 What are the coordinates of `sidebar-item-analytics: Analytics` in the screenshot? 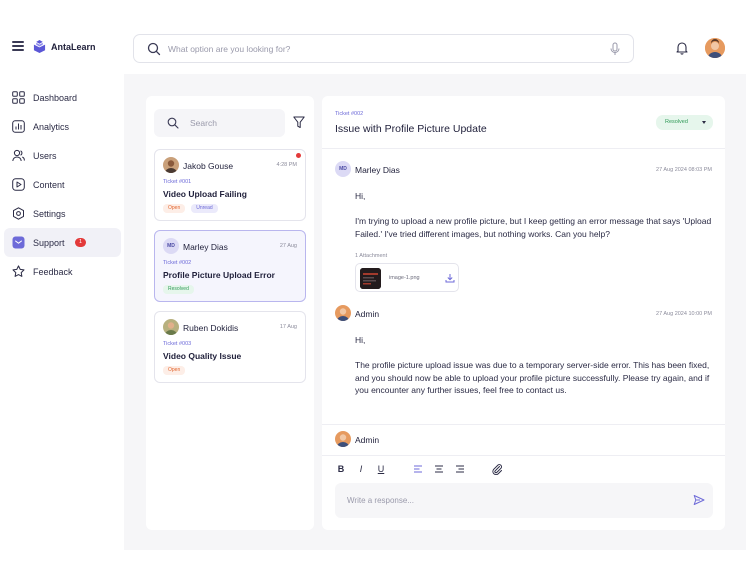 It's located at (62, 126).